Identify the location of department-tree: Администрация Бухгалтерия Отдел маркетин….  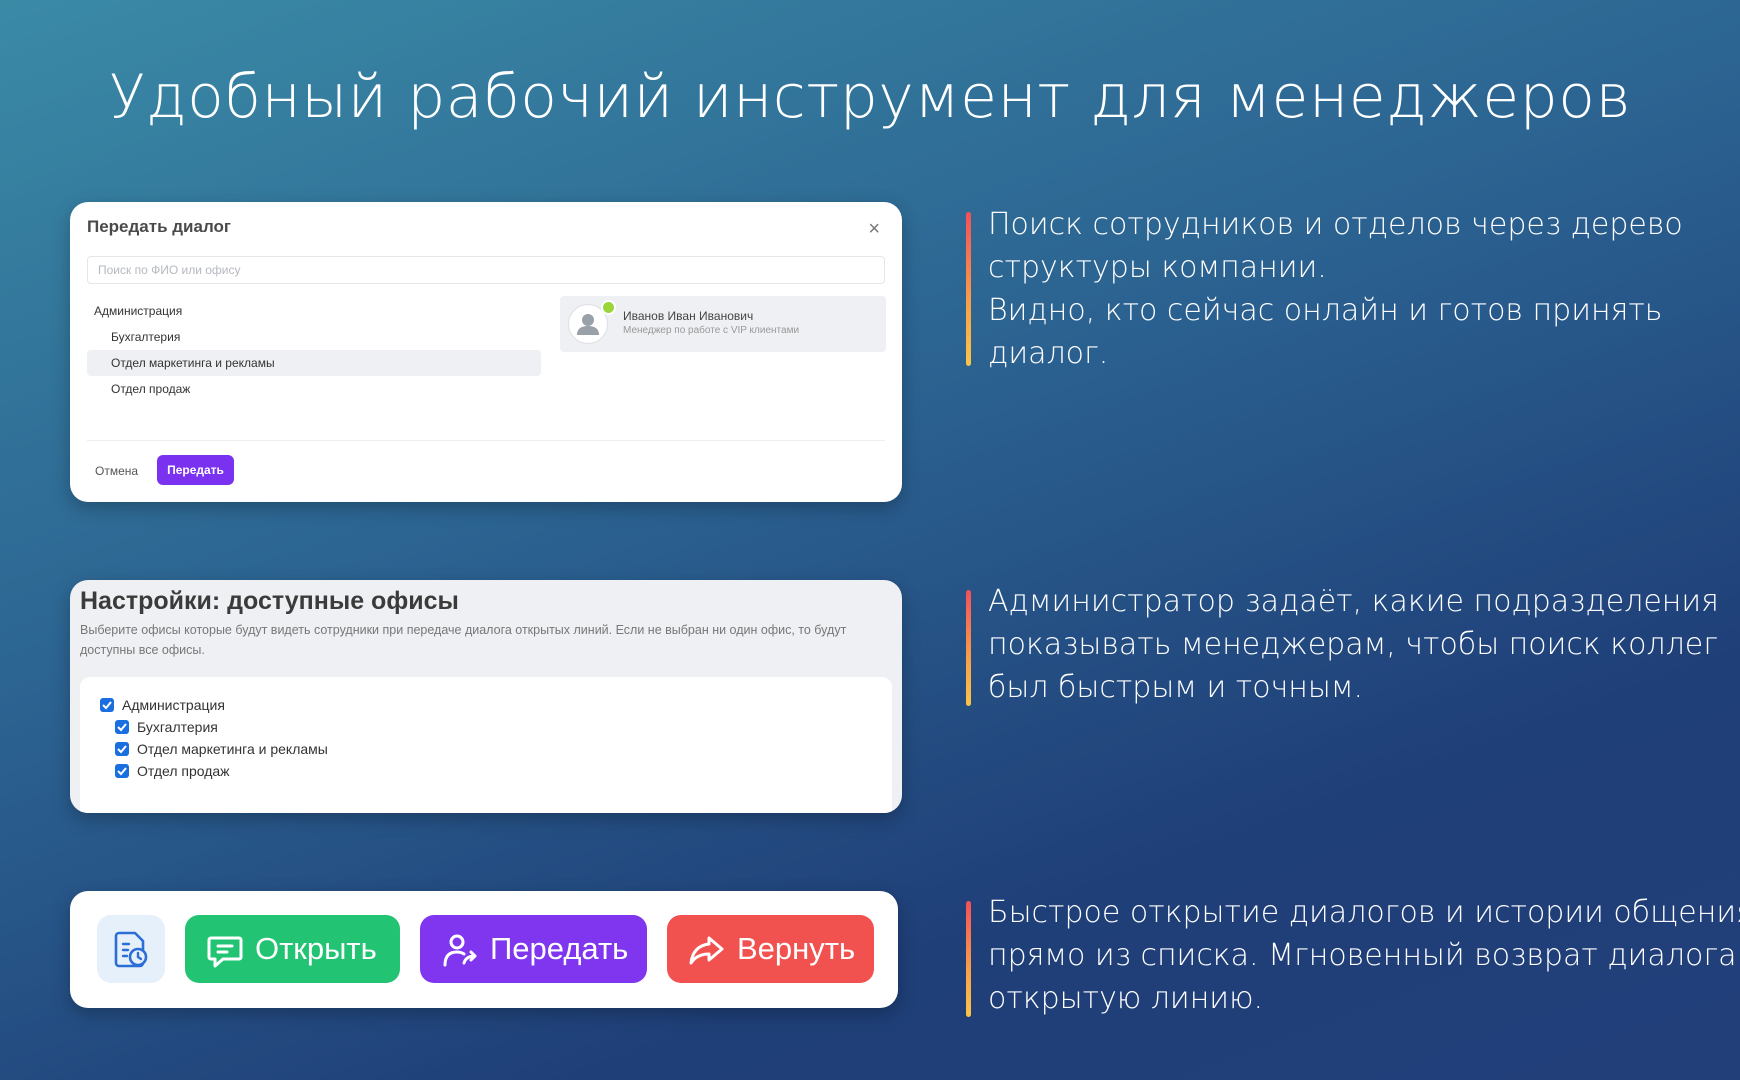
(314, 350).